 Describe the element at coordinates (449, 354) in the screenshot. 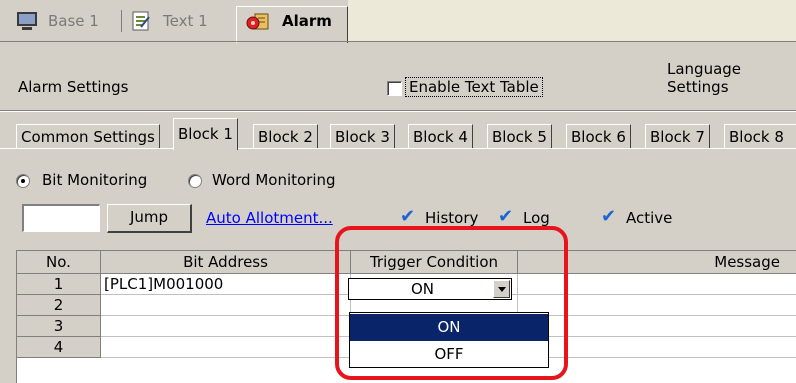

I see `dropdown-option-off: OFF` at that location.